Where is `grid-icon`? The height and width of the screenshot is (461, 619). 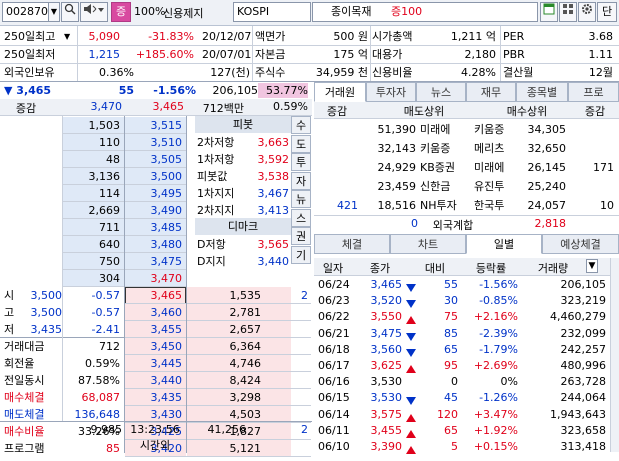 grid-icon is located at coordinates (568, 12).